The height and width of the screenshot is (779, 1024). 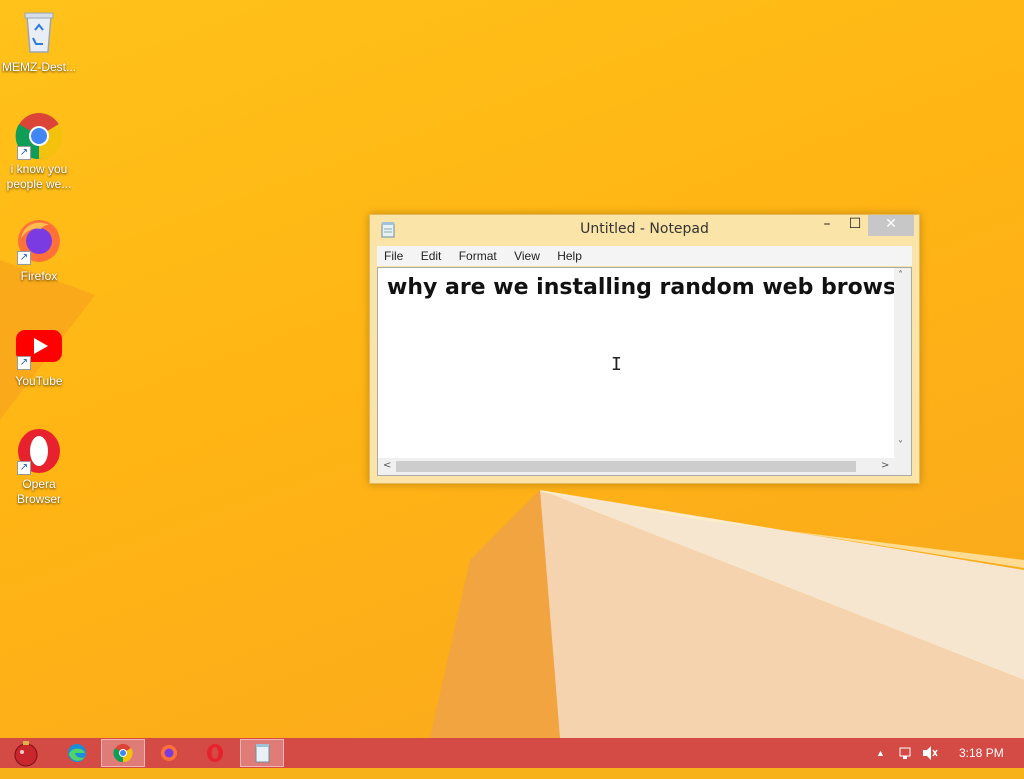 What do you see at coordinates (39, 32) in the screenshot?
I see `recycle-bin-icon` at bounding box center [39, 32].